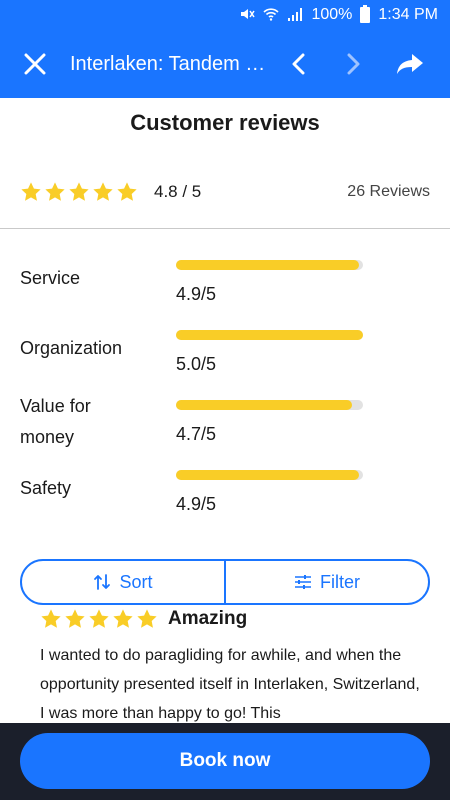 This screenshot has width=450, height=800. Describe the element at coordinates (225, 192) in the screenshot. I see `overall-rating: 4.8 / 5 26 Reviews` at that location.